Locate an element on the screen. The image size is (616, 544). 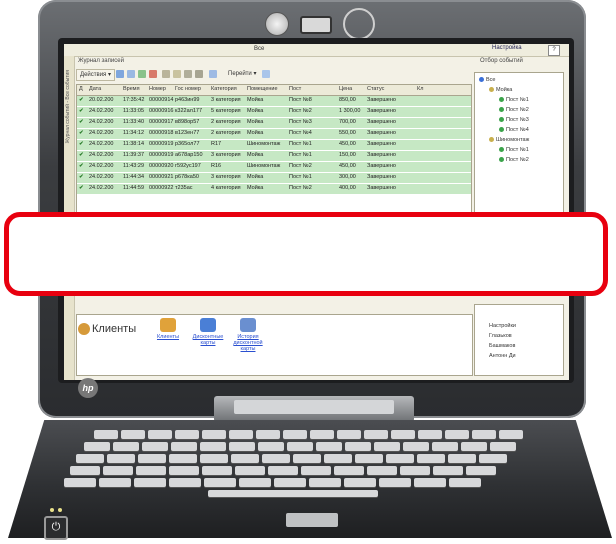
sort-icon is located at coordinates (188, 74).